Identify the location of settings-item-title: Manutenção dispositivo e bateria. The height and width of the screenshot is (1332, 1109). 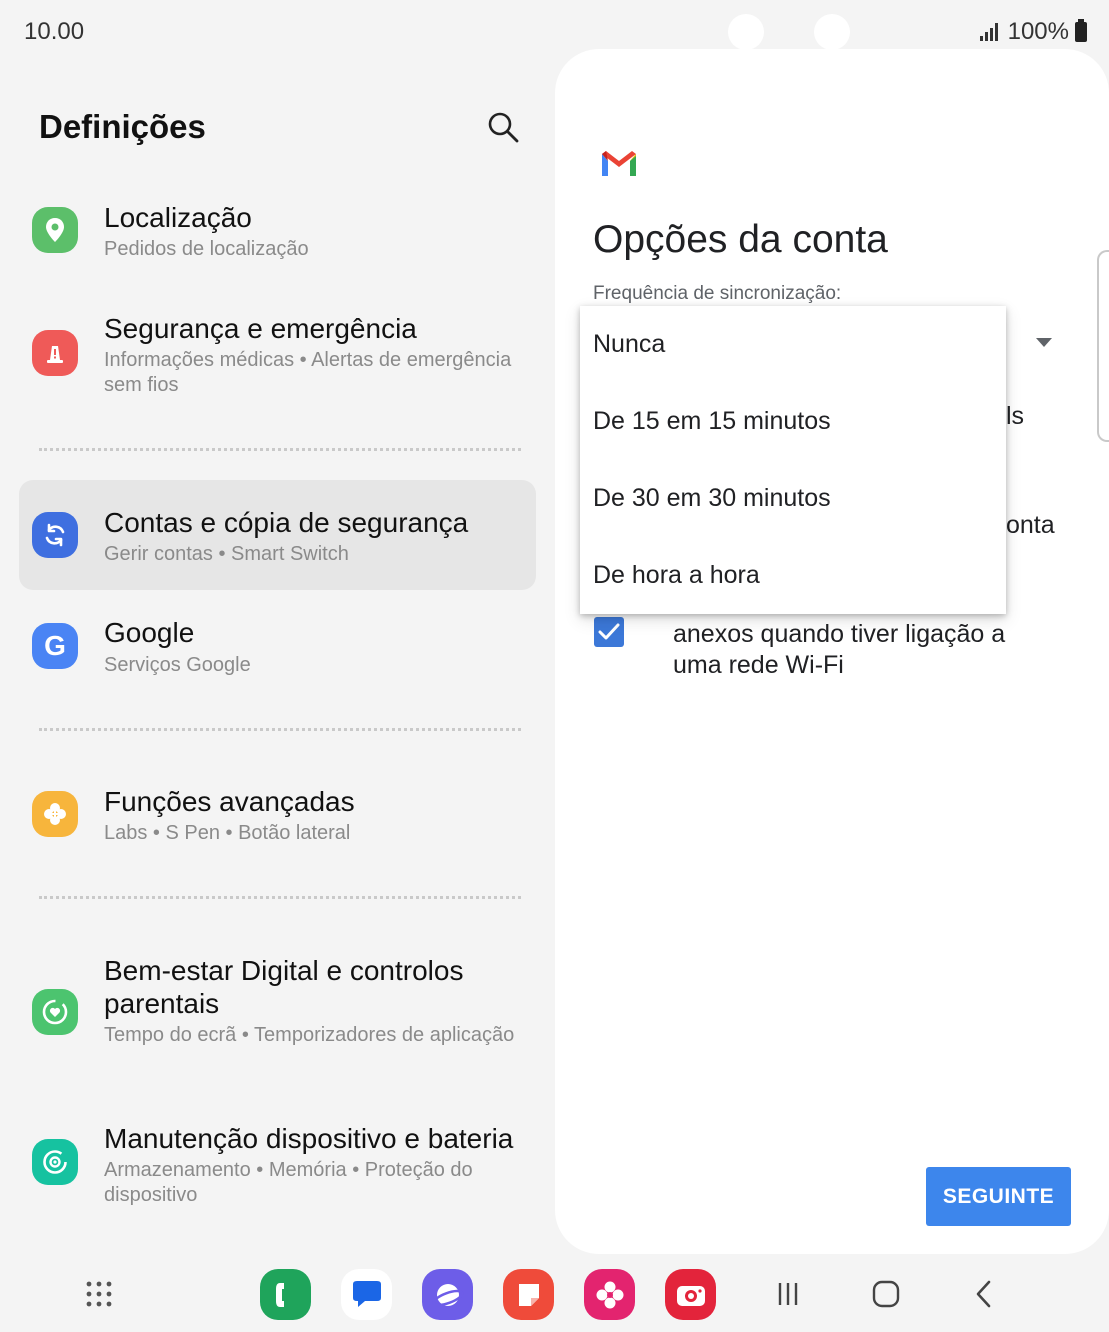
(309, 1138).